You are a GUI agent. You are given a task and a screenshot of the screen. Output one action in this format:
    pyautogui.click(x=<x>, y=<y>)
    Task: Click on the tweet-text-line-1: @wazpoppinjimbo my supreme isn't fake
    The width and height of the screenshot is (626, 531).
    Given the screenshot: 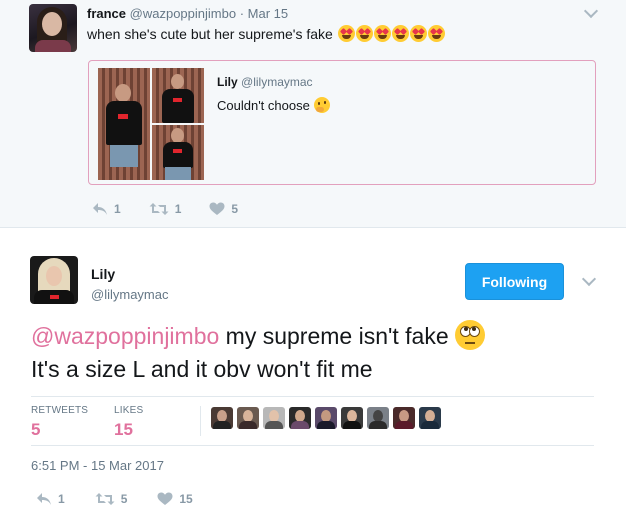 What is the action you would take?
    pyautogui.click(x=258, y=336)
    